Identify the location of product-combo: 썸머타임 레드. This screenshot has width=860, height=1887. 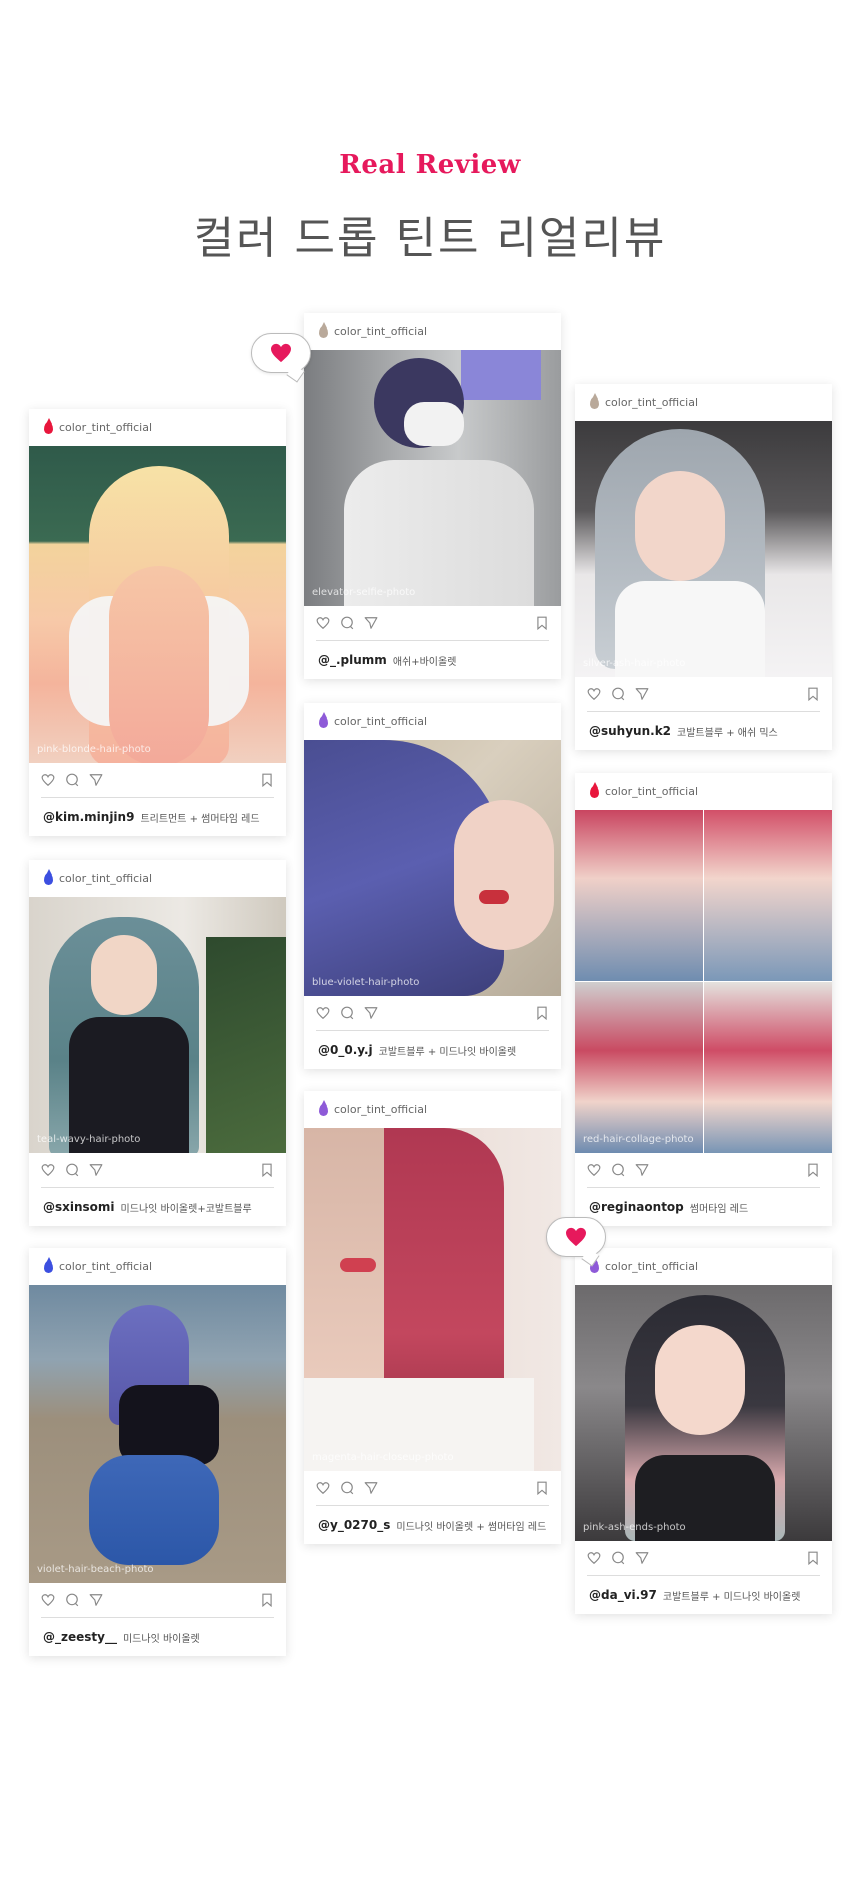
(719, 1209).